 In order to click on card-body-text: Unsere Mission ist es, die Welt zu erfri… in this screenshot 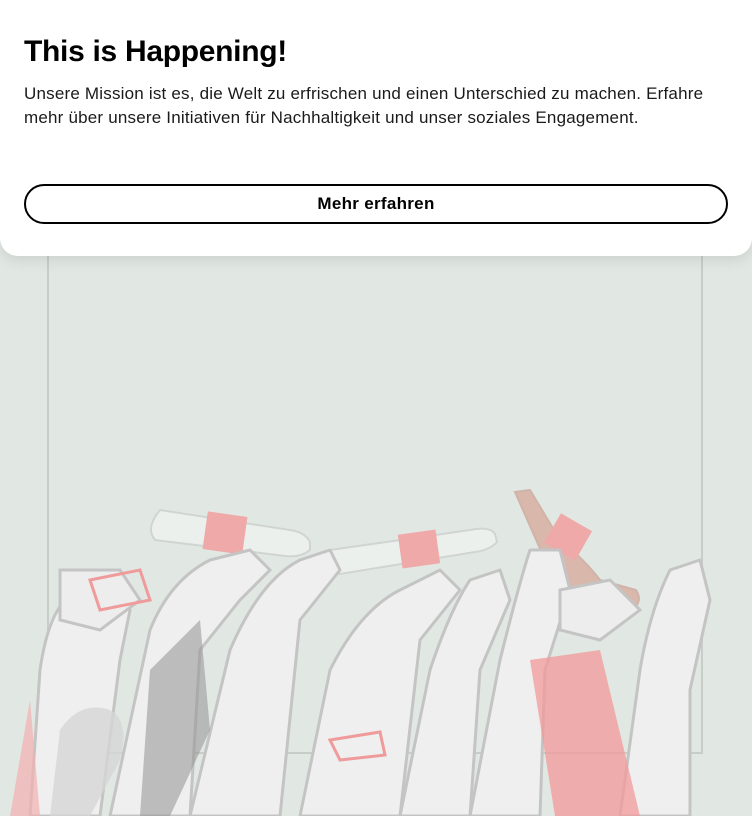, I will do `click(364, 105)`.